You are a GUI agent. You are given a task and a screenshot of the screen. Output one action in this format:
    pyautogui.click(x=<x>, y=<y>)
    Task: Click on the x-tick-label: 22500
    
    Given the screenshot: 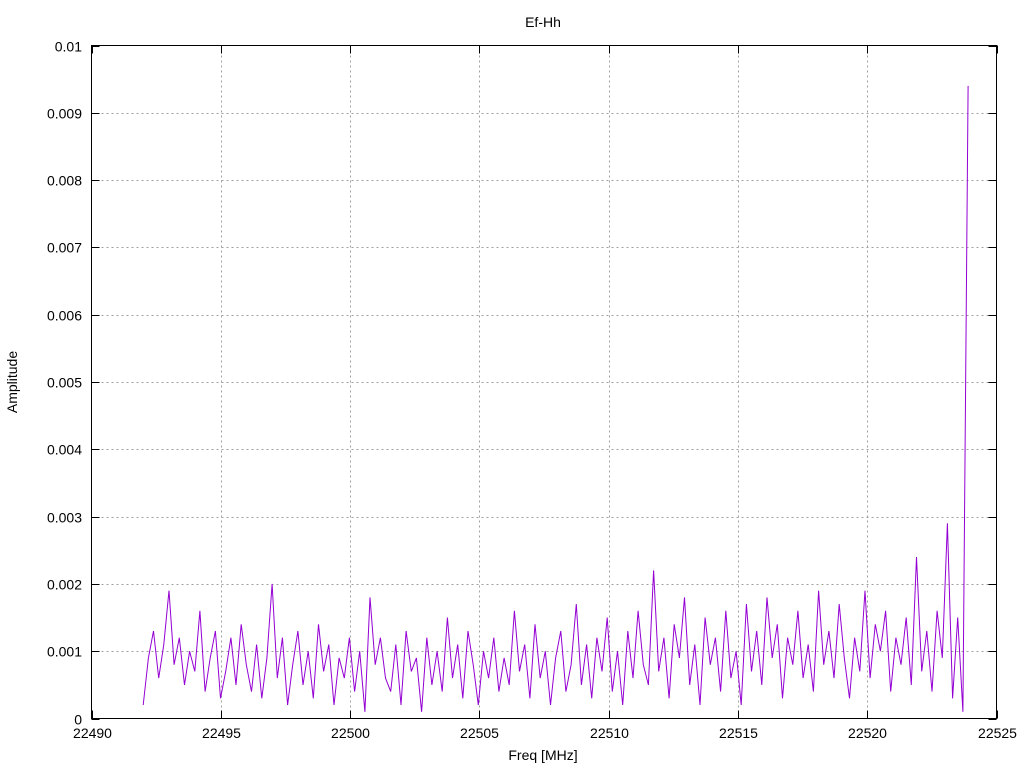 What is the action you would take?
    pyautogui.click(x=350, y=733)
    